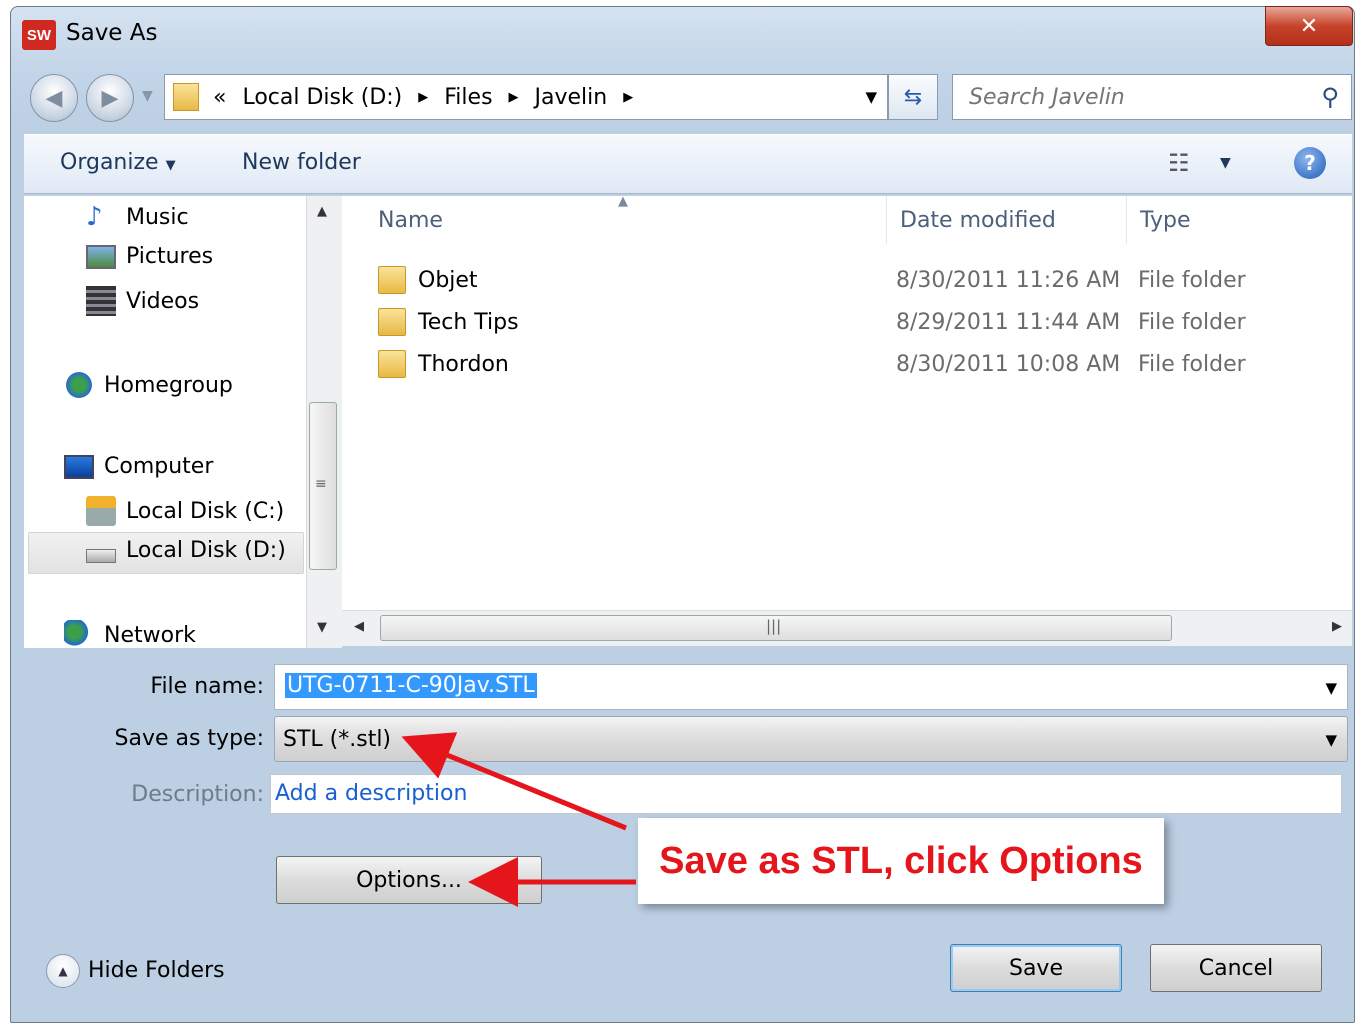 Image resolution: width=1357 pixels, height=1025 pixels. What do you see at coordinates (901, 861) in the screenshot?
I see `annotation-callout: Save as STL, click Options` at bounding box center [901, 861].